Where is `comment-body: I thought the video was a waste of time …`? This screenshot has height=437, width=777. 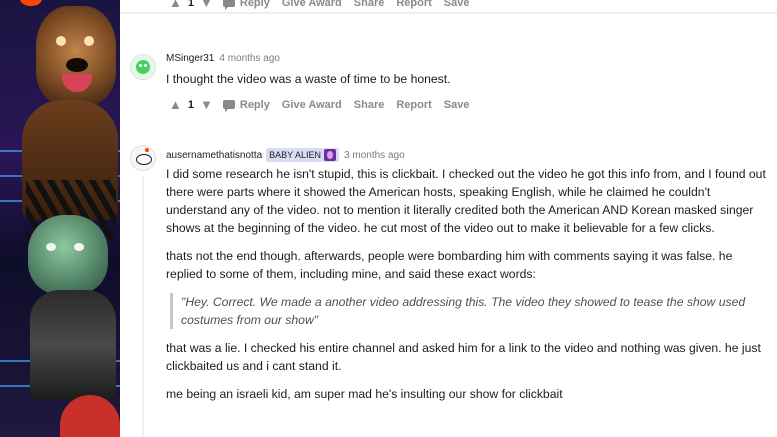 comment-body: I thought the video was a waste of time … is located at coordinates (466, 84).